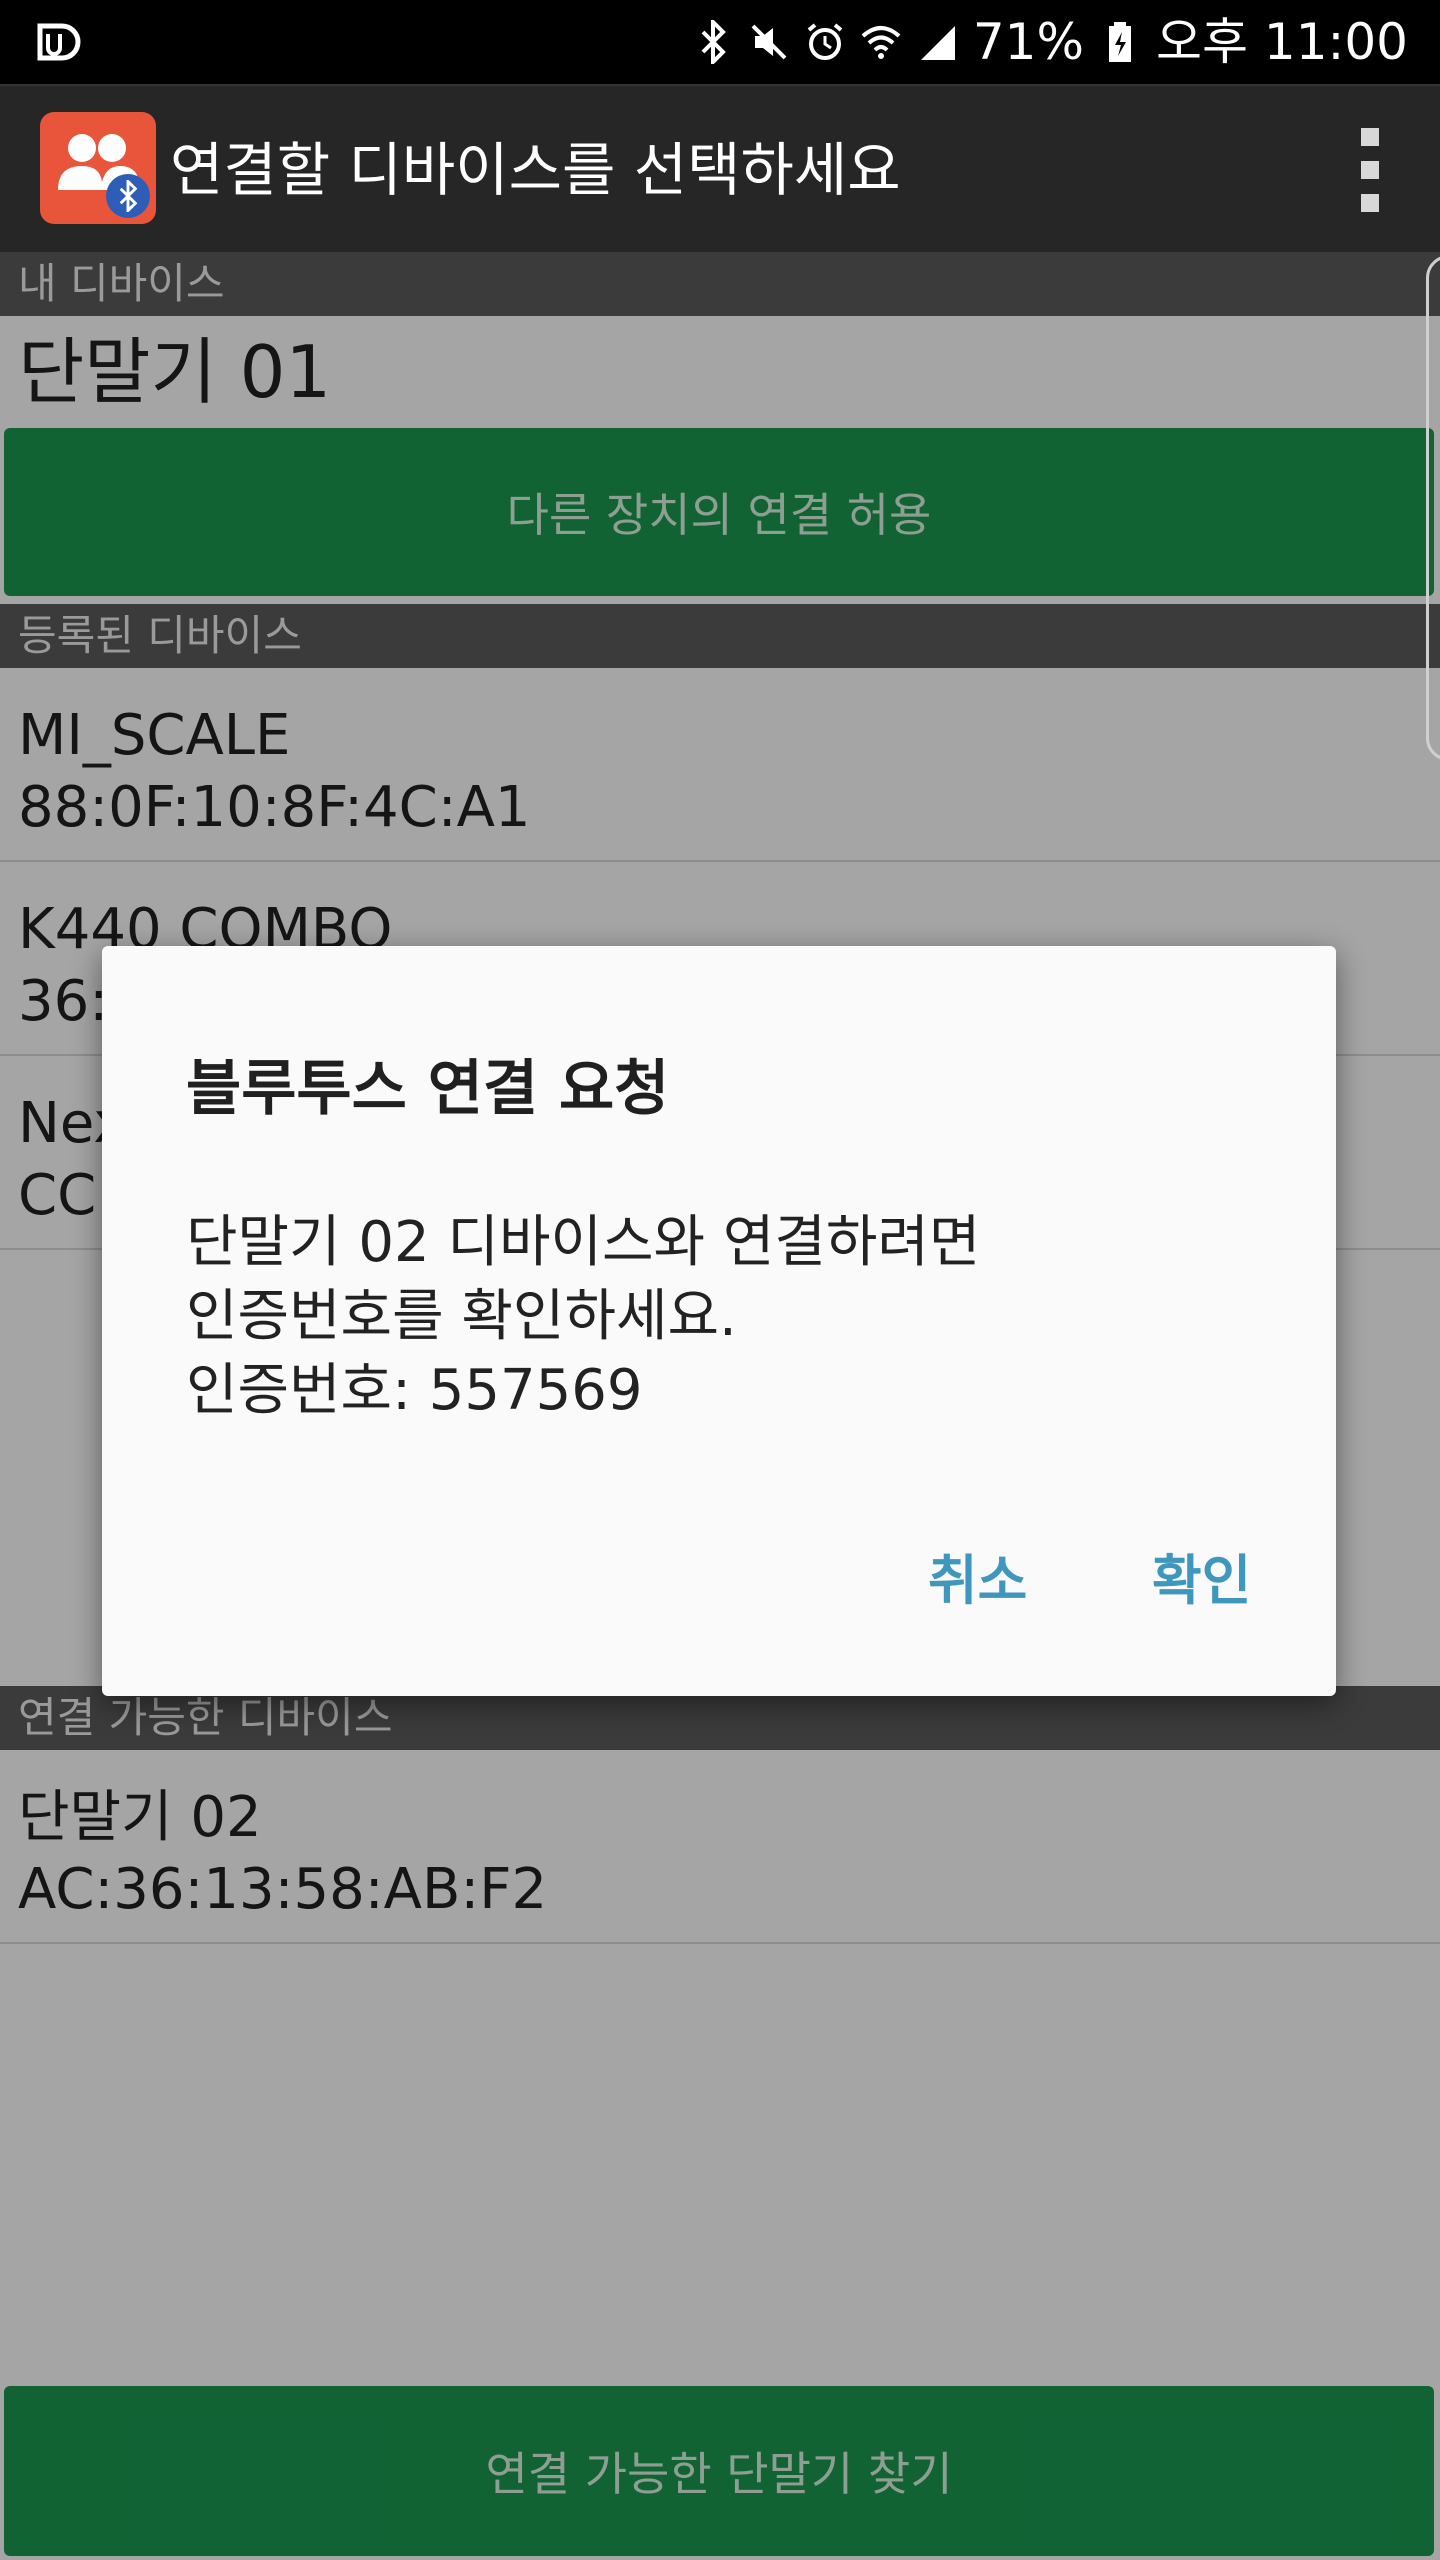 This screenshot has height=2560, width=1440. Describe the element at coordinates (128, 196) in the screenshot. I see `bluetooth-badge-icon` at that location.